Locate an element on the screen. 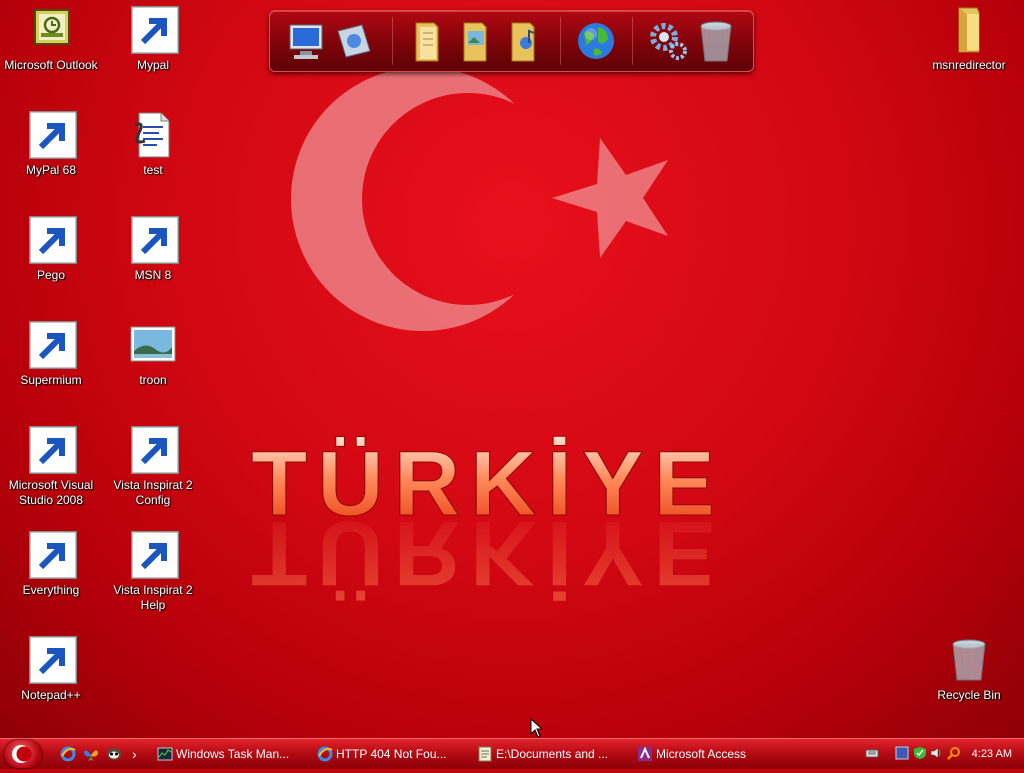 This screenshot has width=1024, height=773. volume-icon is located at coordinates (936, 753).